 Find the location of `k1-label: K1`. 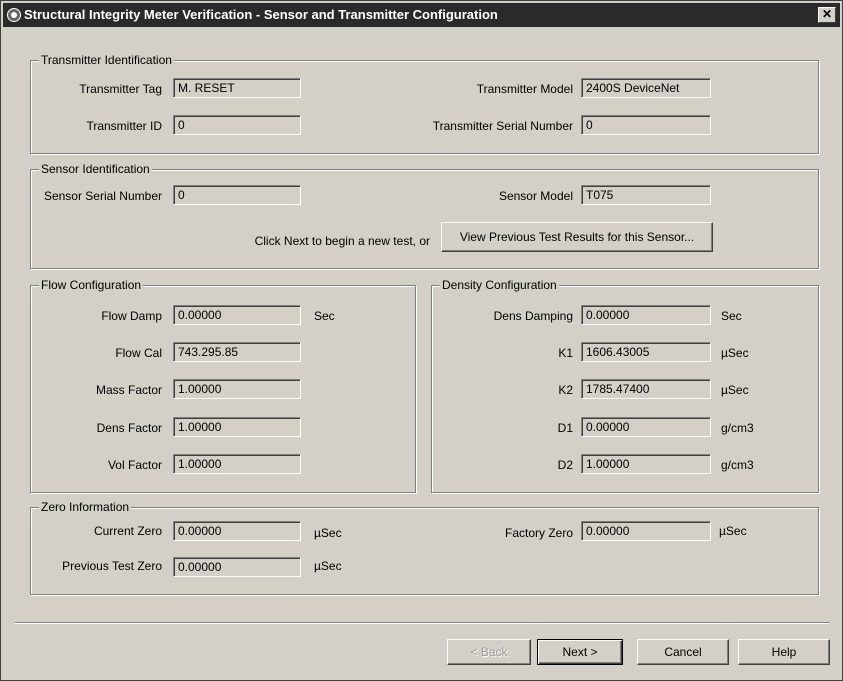

k1-label: K1 is located at coordinates (565, 353).